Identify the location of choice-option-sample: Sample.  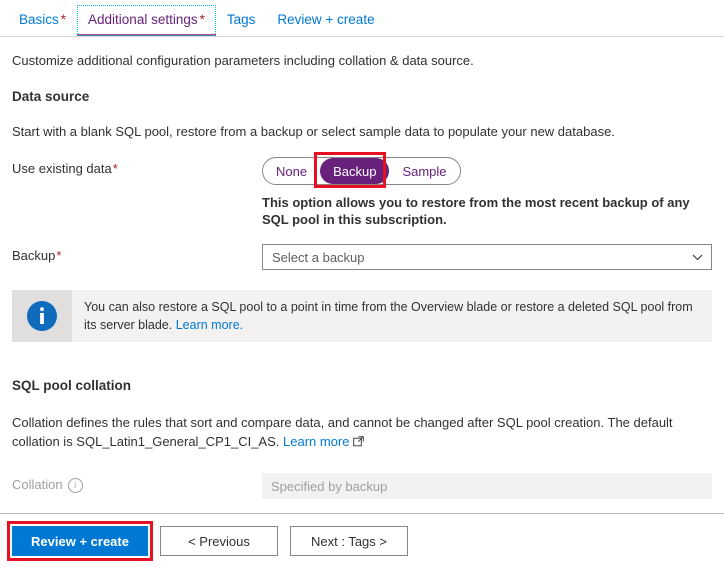
(424, 171).